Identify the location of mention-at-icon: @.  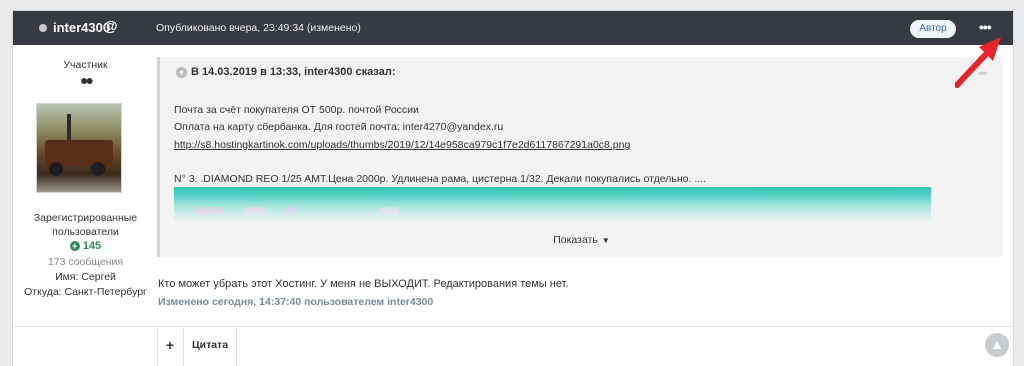
(110, 26).